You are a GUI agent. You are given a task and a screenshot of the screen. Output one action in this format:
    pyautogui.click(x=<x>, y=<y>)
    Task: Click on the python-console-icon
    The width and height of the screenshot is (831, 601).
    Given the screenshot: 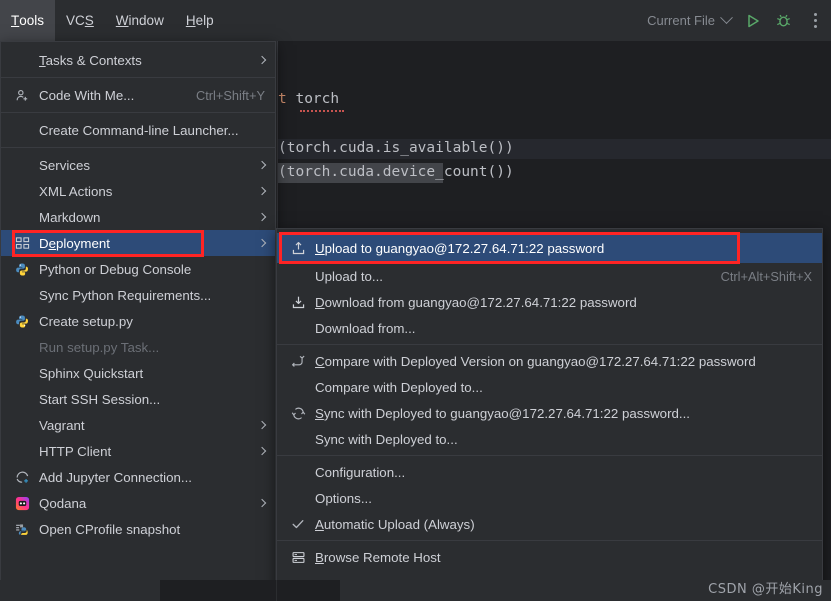 What is the action you would take?
    pyautogui.click(x=22, y=269)
    